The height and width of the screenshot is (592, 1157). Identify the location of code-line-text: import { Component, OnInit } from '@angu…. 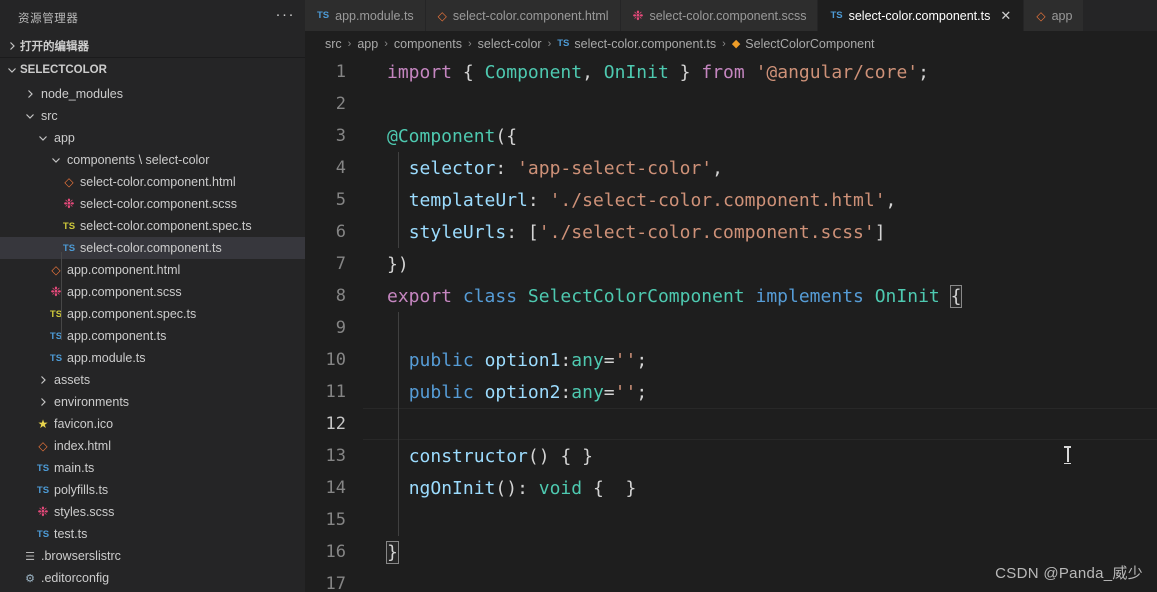
(658, 72).